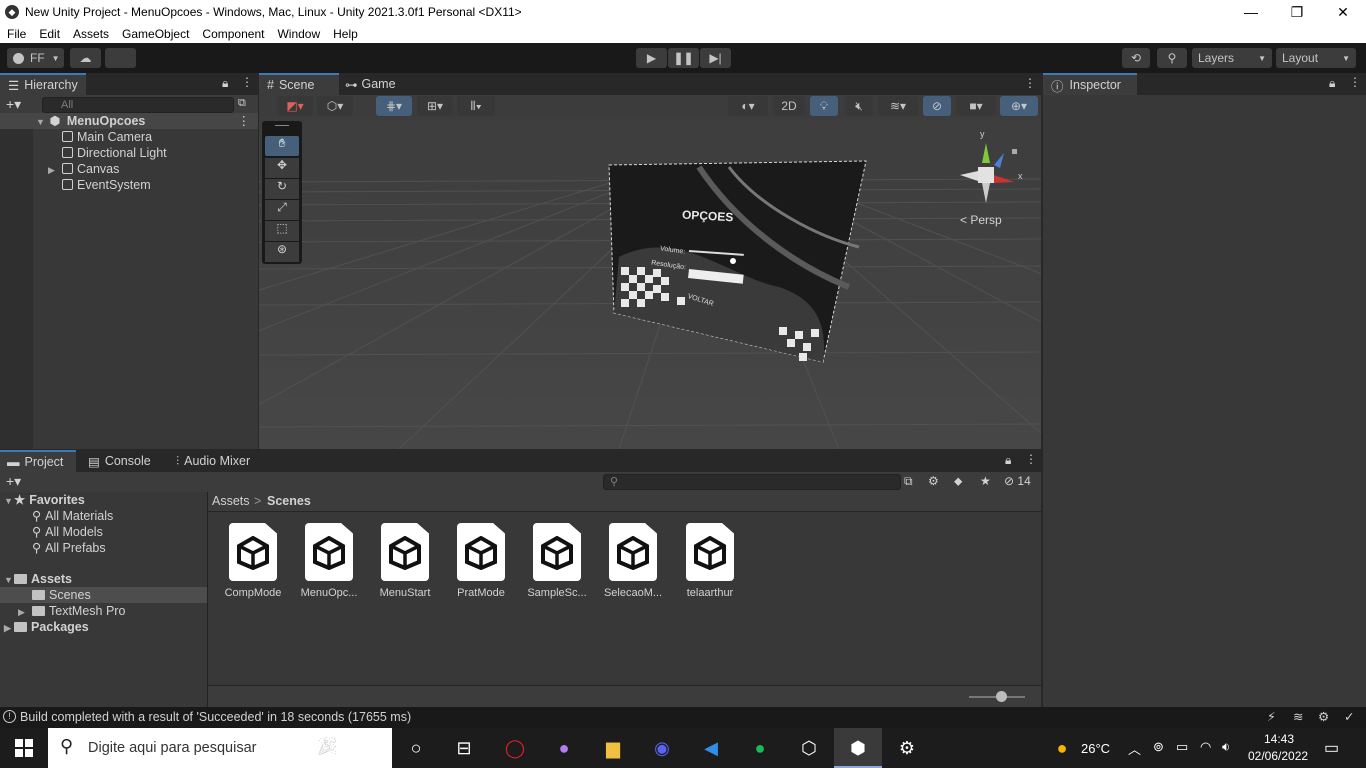  What do you see at coordinates (748, 106) in the screenshot?
I see `draw-settings-dropdown: ◐▾` at bounding box center [748, 106].